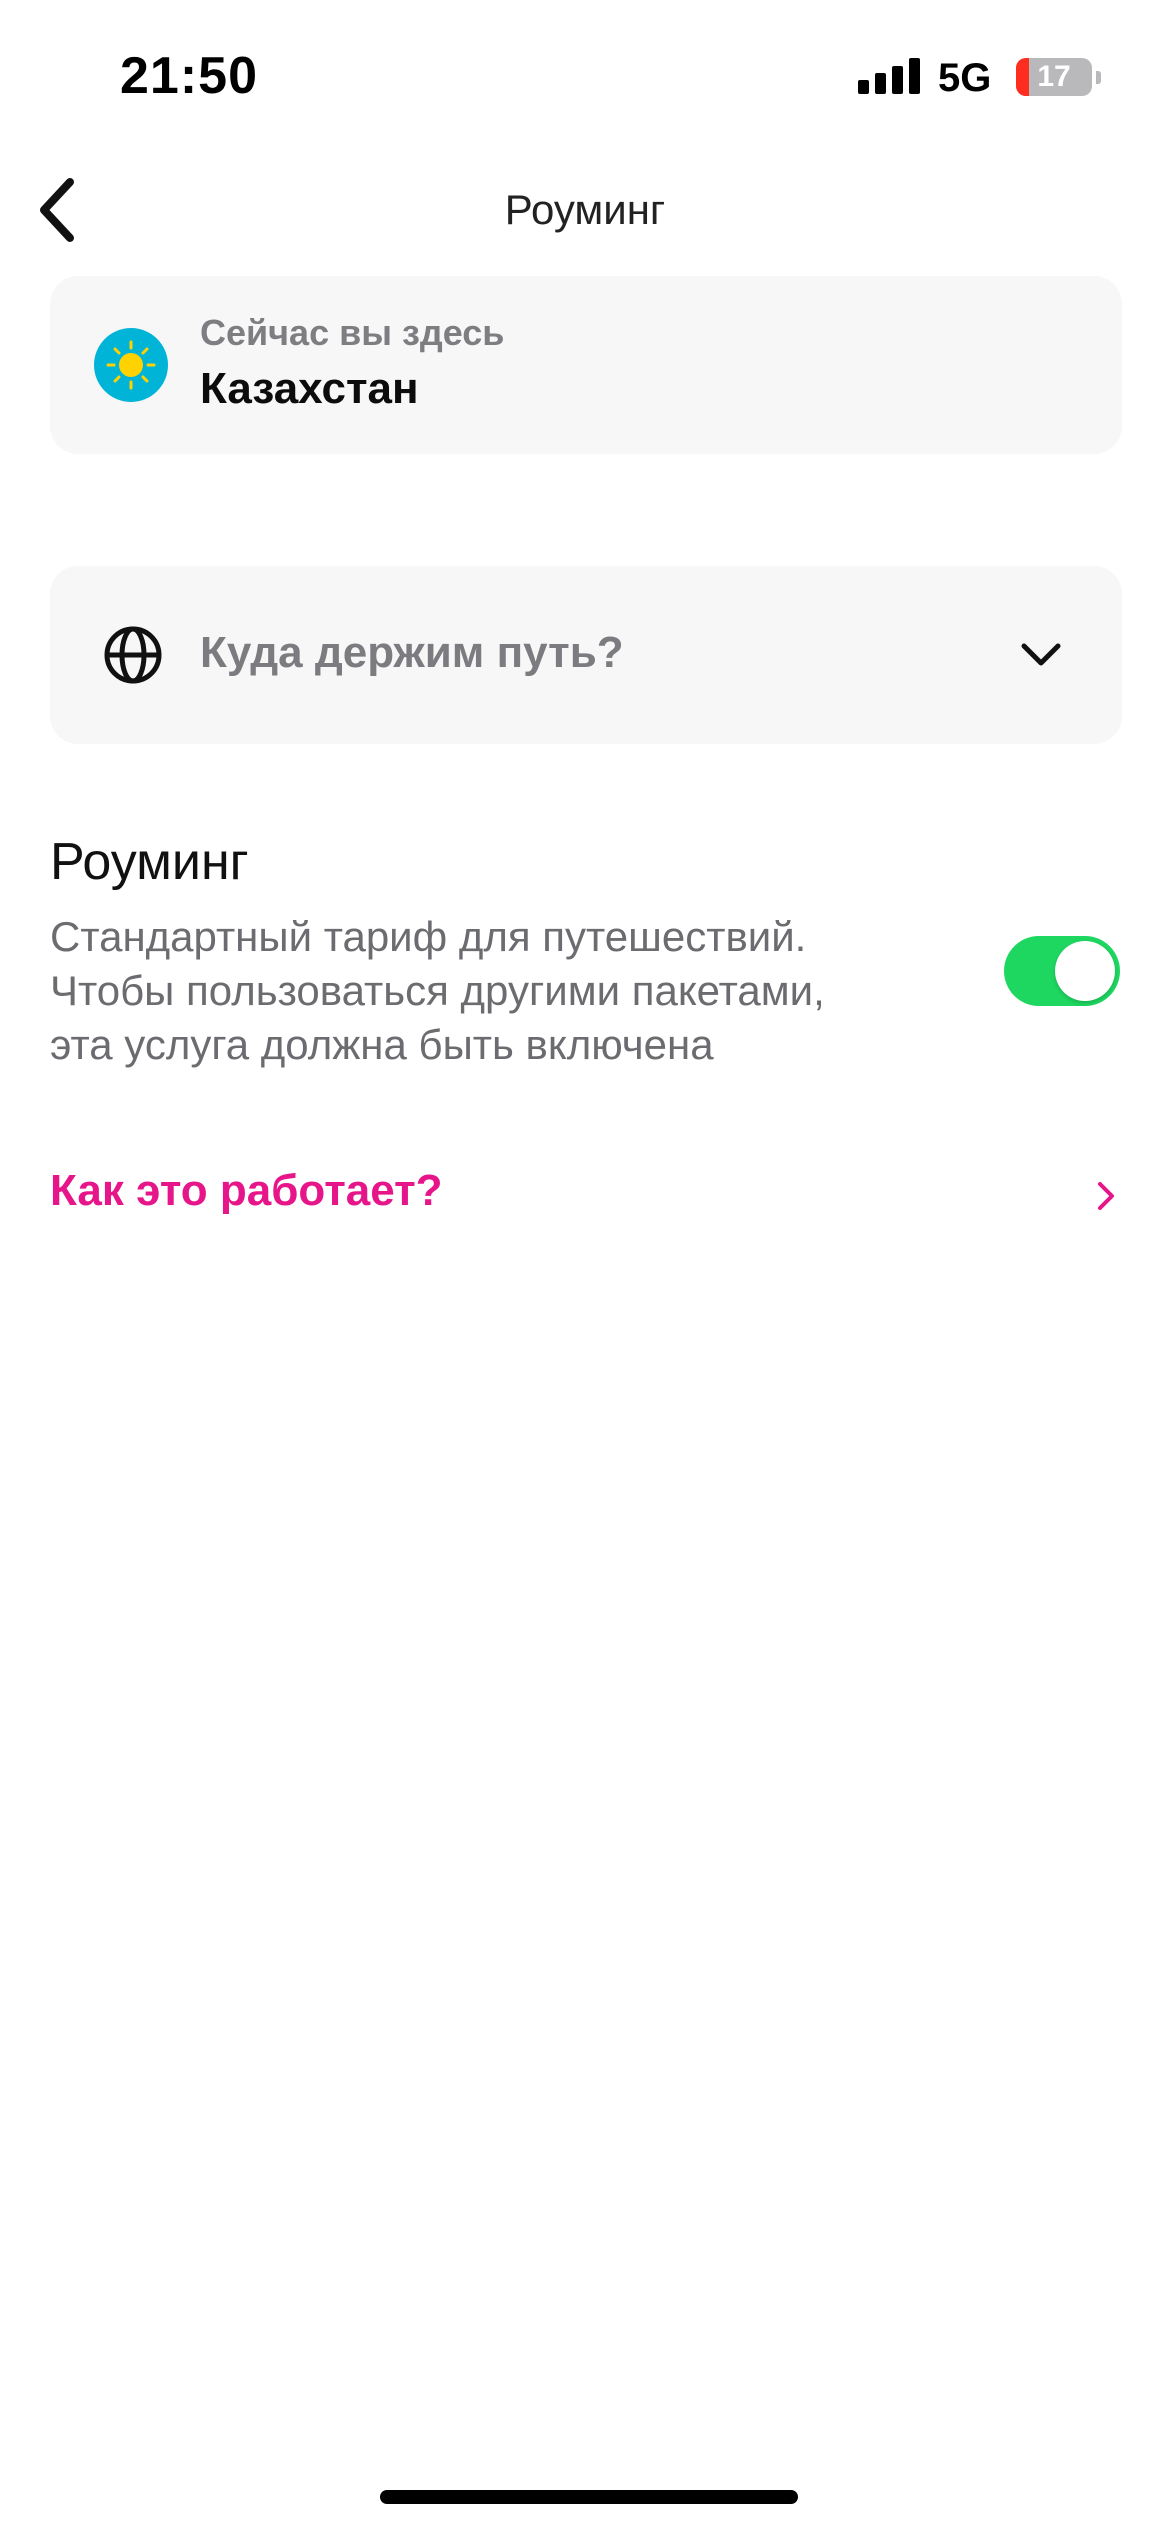 The width and height of the screenshot is (1170, 2532). I want to click on chevron-right-icon, so click(1106, 1196).